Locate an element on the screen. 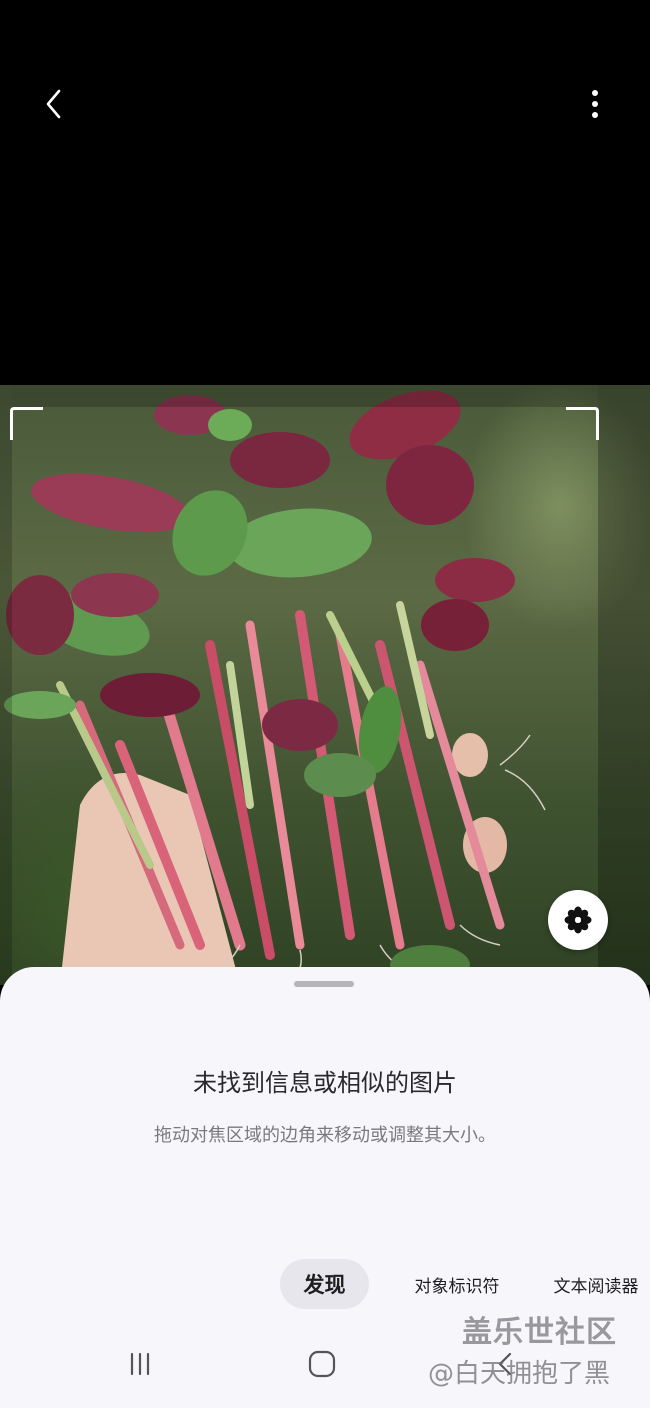 The height and width of the screenshot is (1408, 650). watermark-author: @白天拥抱了黑 is located at coordinates (519, 1374).